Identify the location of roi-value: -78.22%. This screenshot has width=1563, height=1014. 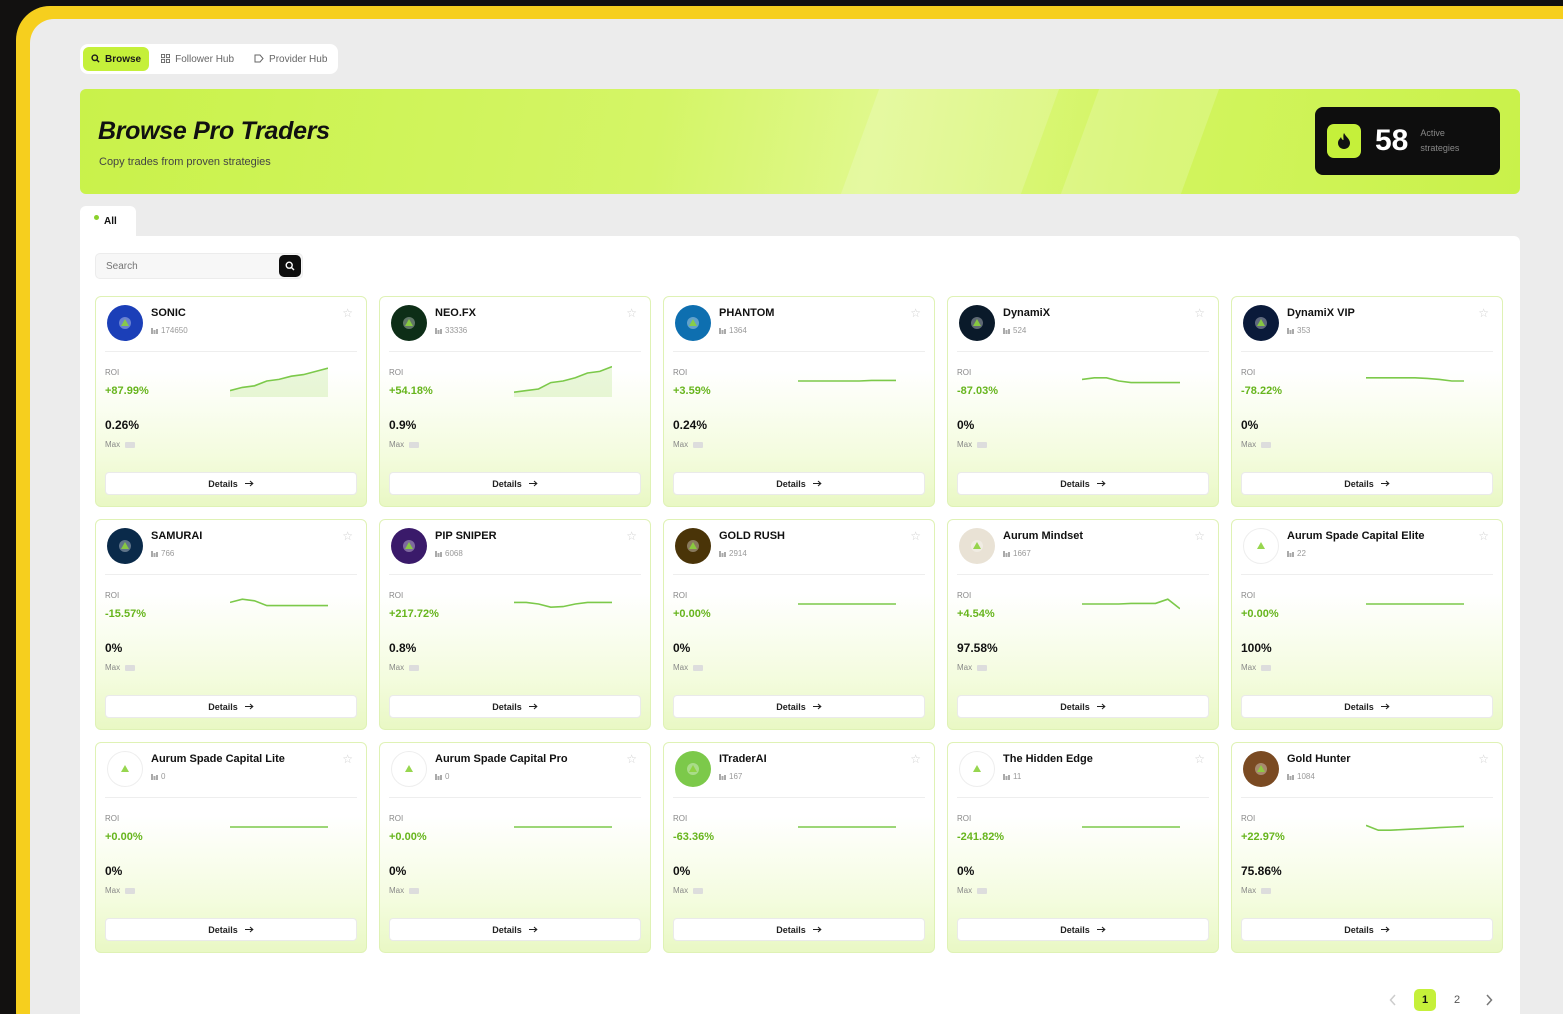
(1261, 391).